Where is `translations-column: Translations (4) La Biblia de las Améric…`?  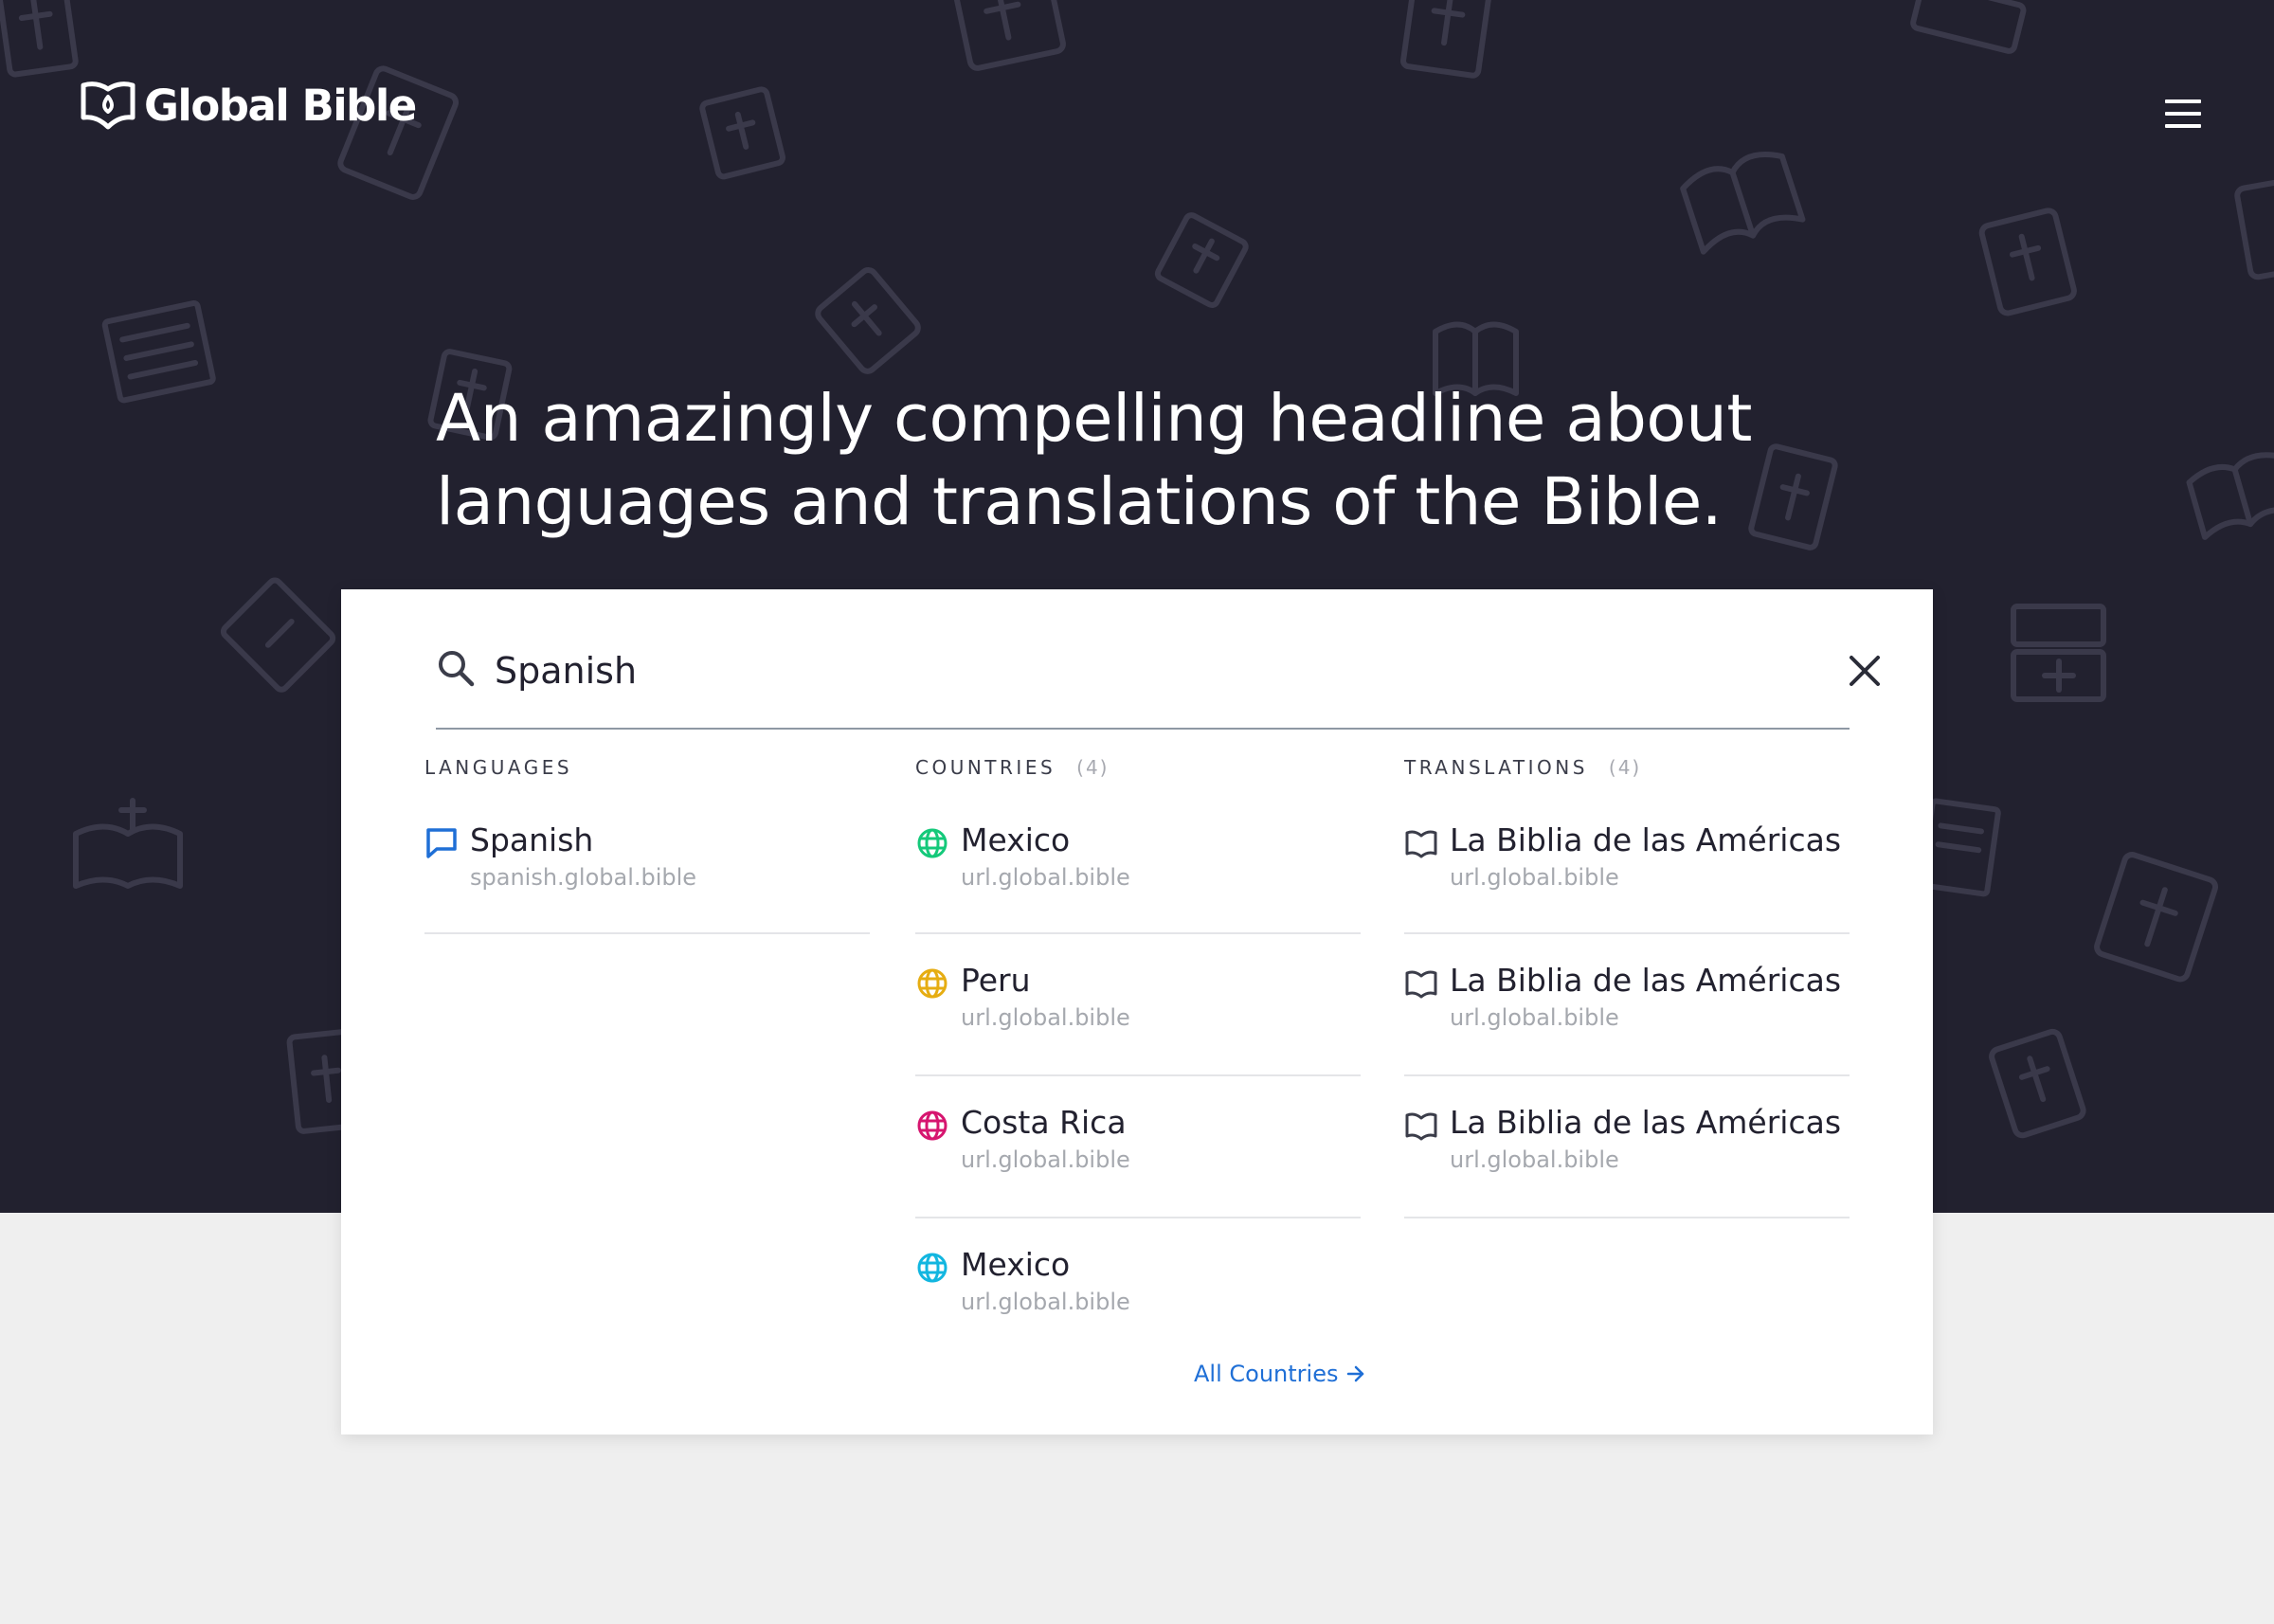
translations-column: Translations (4) La Biblia de las Améric… is located at coordinates (1627, 987).